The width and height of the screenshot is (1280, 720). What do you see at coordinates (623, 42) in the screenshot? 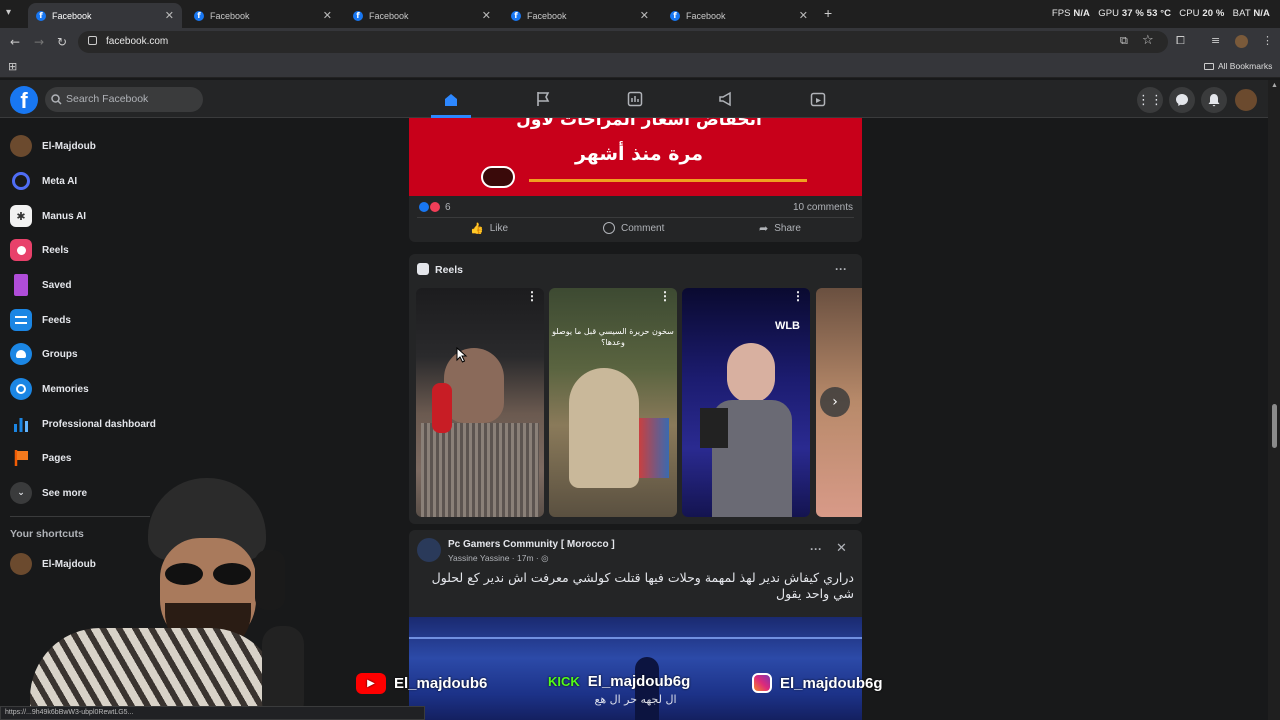
I see `url-field: facebook.com` at bounding box center [623, 42].